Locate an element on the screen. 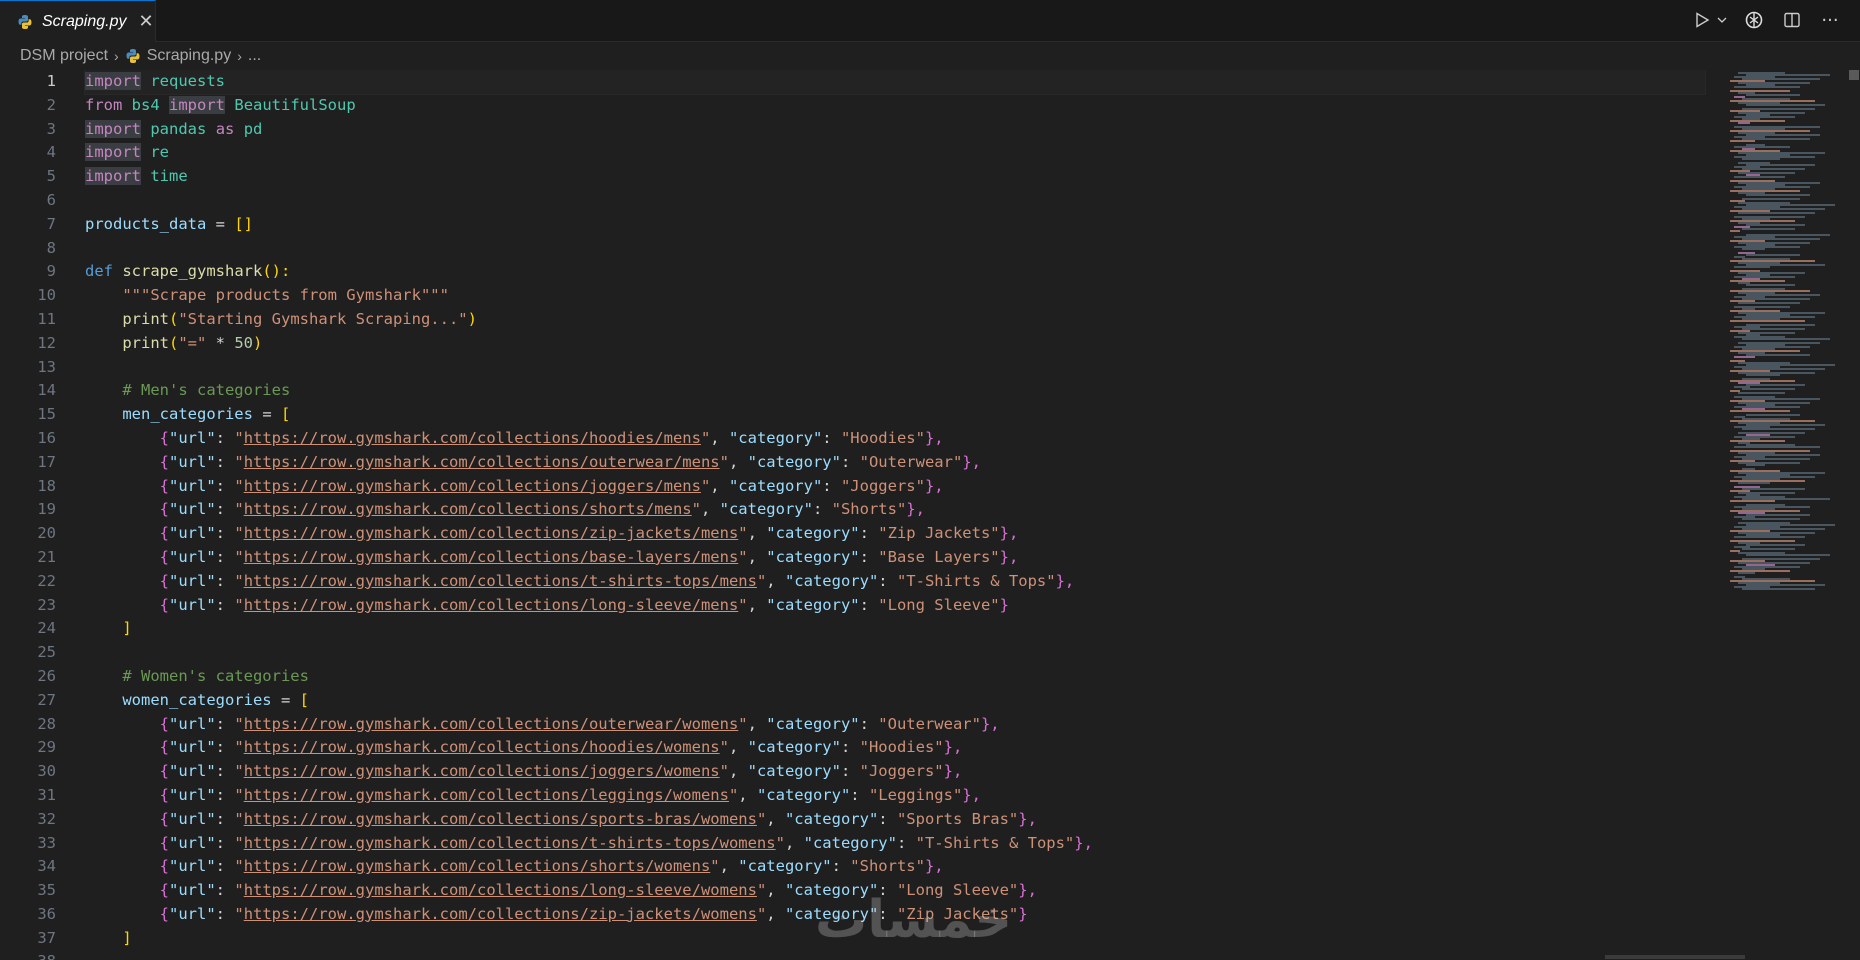 This screenshot has height=960, width=1860. run-button is located at coordinates (1702, 20).